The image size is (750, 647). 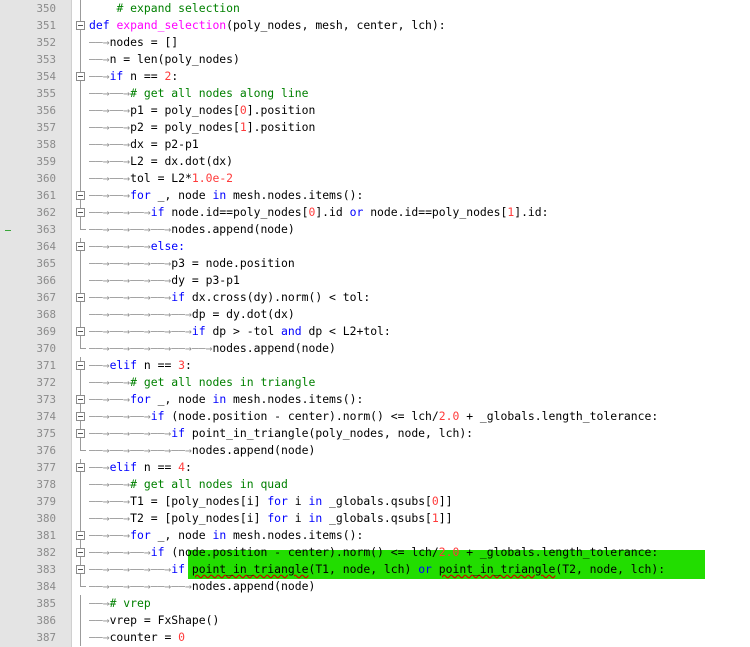 I want to click on code-token: + _globals.length_tolerance:, so click(x=559, y=552).